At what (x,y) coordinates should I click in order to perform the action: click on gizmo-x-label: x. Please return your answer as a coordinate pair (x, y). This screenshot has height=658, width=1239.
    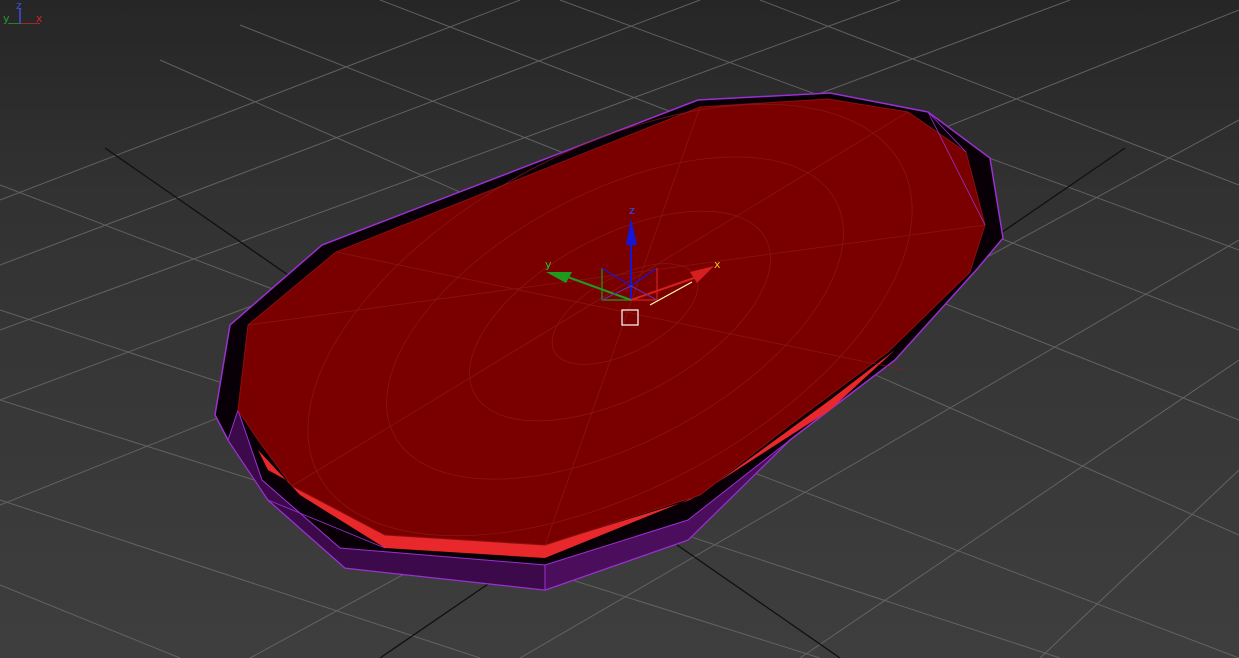
    Looking at the image, I should click on (717, 264).